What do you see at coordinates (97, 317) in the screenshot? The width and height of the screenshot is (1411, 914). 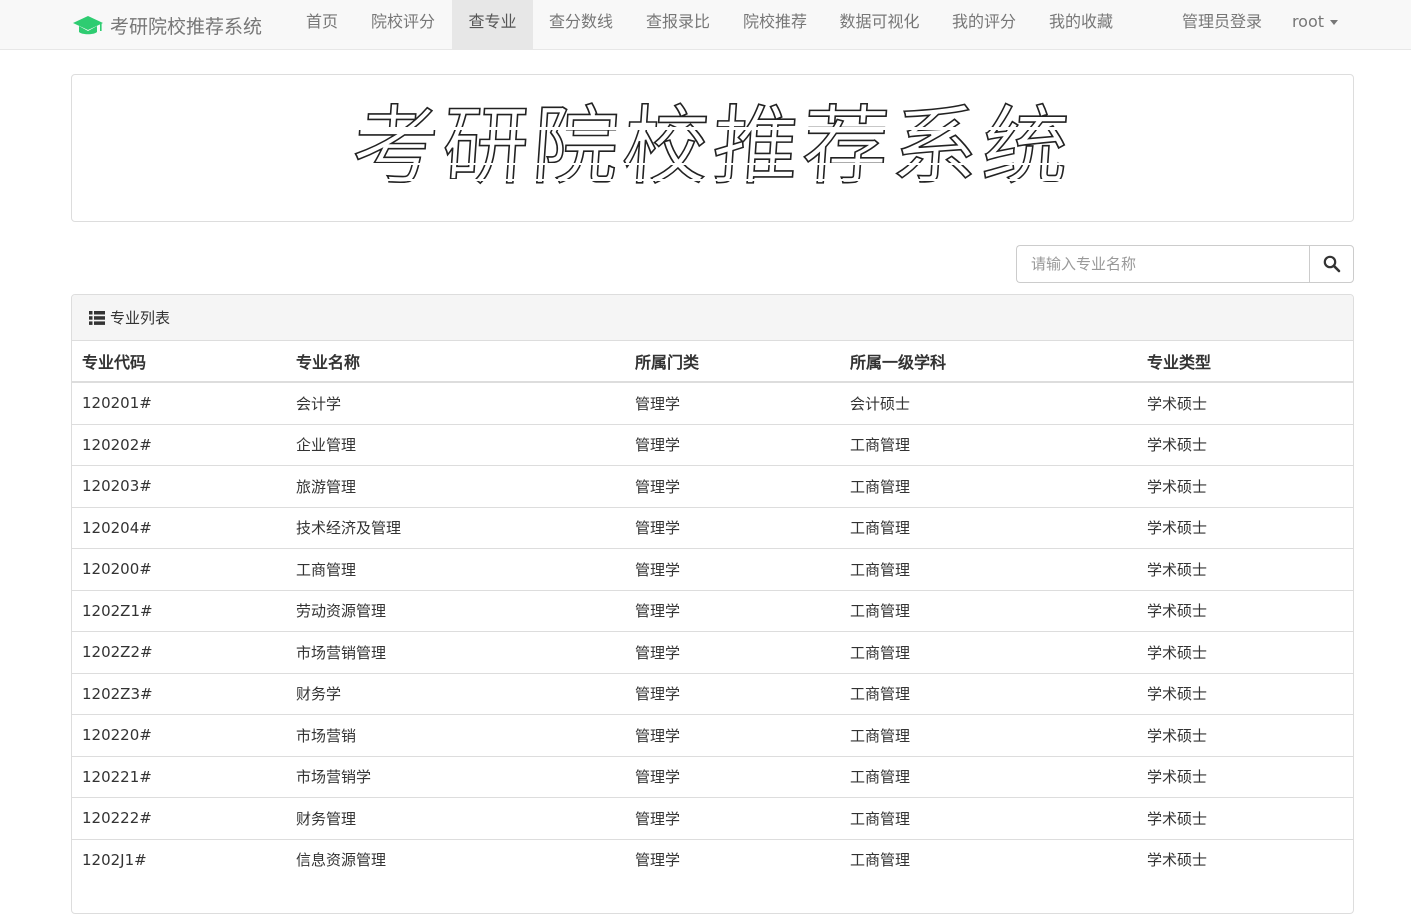 I see `list-icon` at bounding box center [97, 317].